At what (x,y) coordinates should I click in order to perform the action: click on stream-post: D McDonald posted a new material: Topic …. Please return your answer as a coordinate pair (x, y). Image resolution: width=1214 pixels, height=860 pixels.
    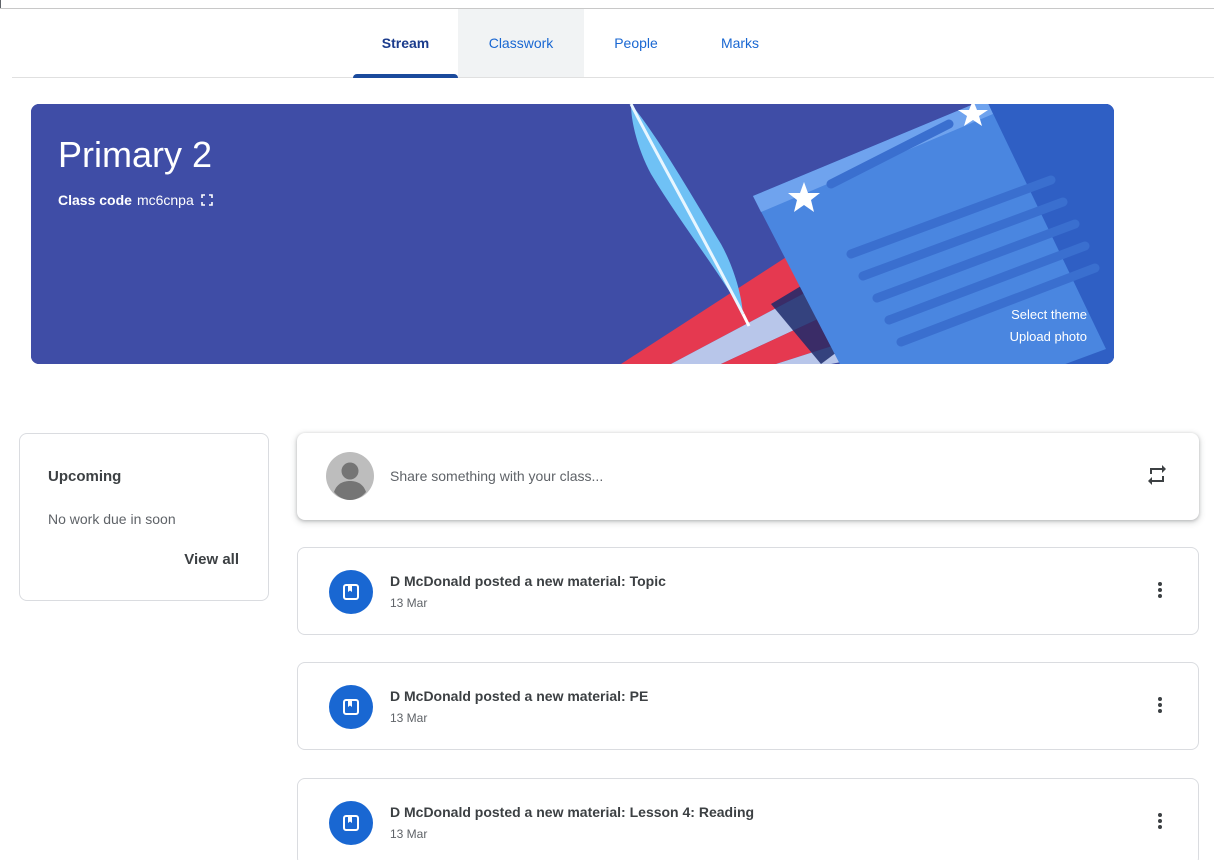
    Looking at the image, I should click on (748, 591).